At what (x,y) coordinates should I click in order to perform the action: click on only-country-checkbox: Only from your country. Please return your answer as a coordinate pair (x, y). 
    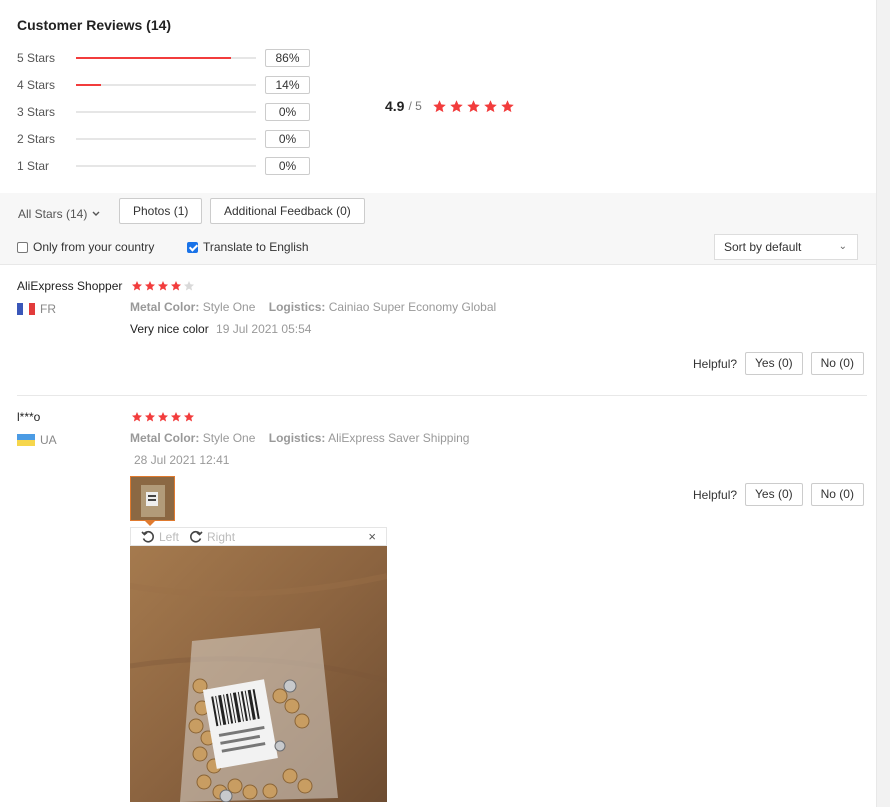
    Looking at the image, I should click on (85, 247).